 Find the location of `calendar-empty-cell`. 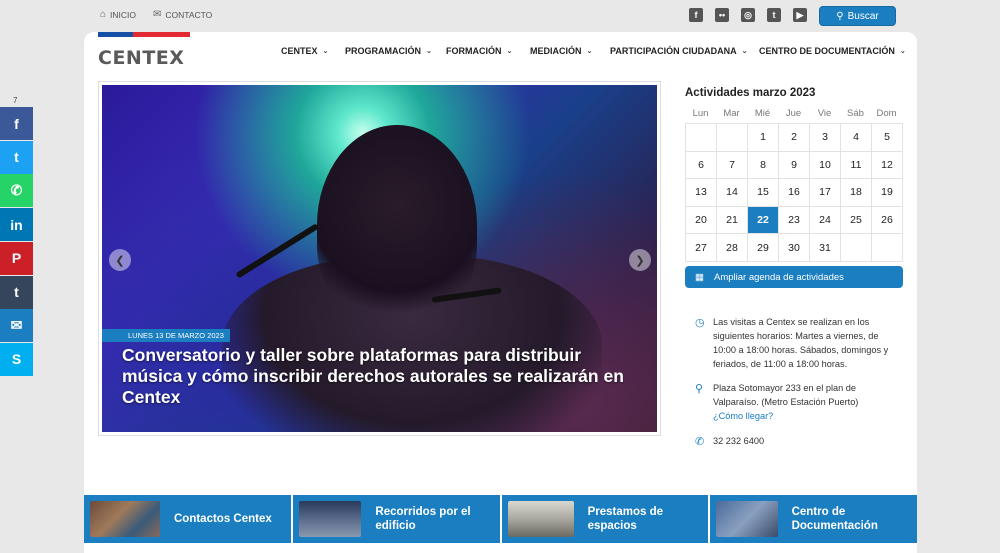

calendar-empty-cell is located at coordinates (887, 248).